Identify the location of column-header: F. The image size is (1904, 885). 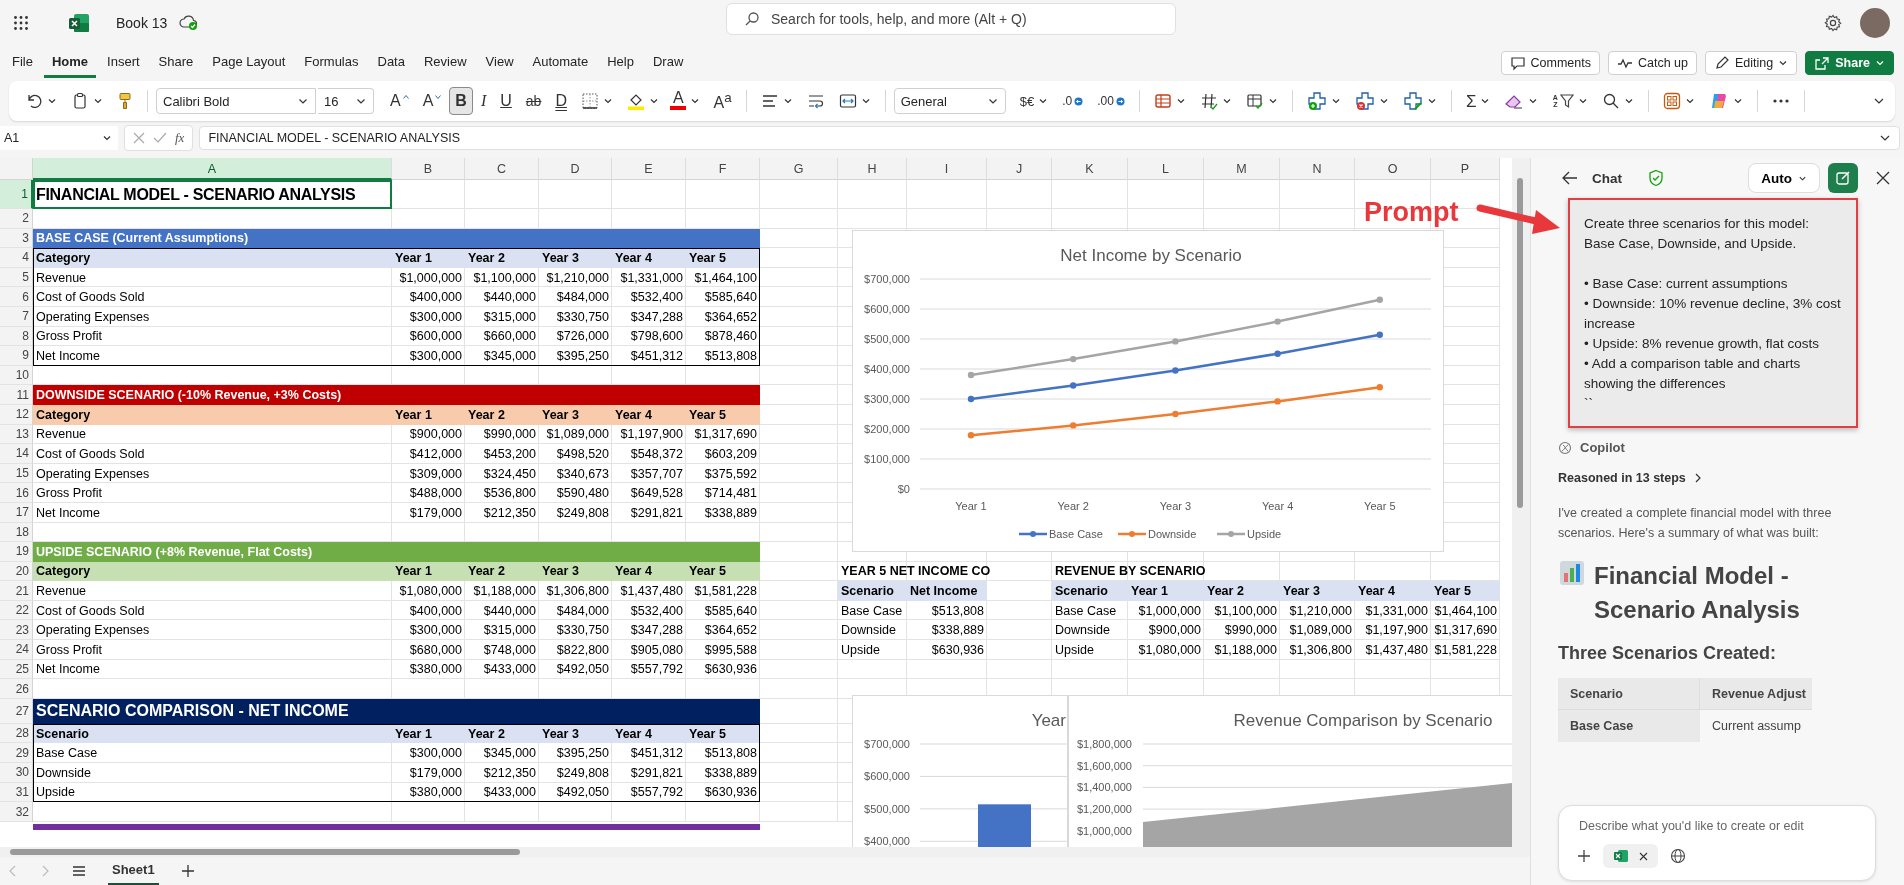
(723, 169).